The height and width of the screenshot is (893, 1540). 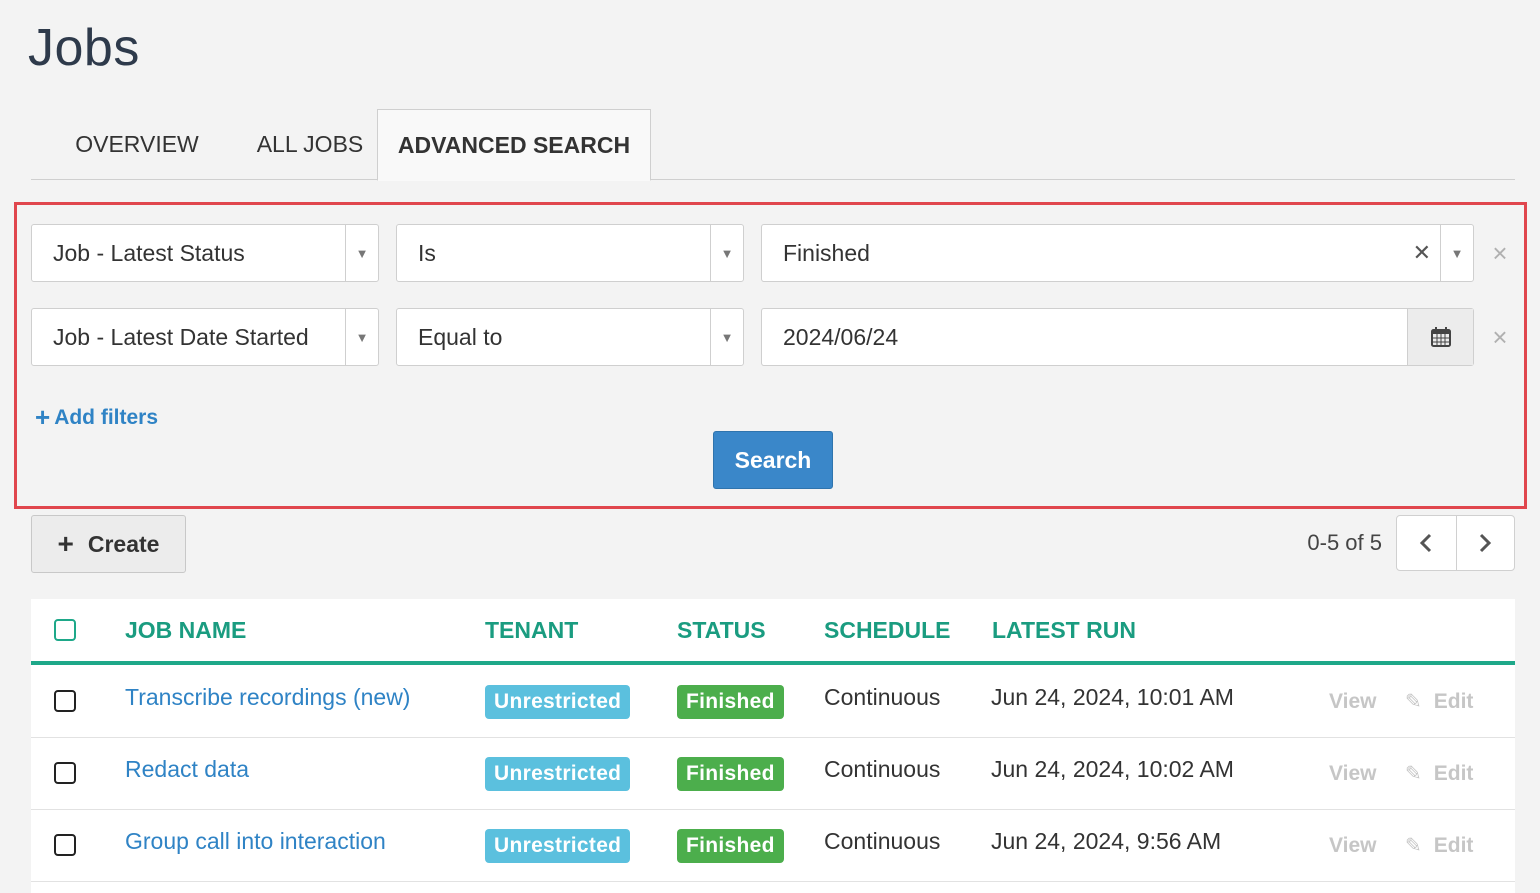 What do you see at coordinates (1106, 841) in the screenshot?
I see `latest-run-cell: Jun 24, 2024, 9:56 AM` at bounding box center [1106, 841].